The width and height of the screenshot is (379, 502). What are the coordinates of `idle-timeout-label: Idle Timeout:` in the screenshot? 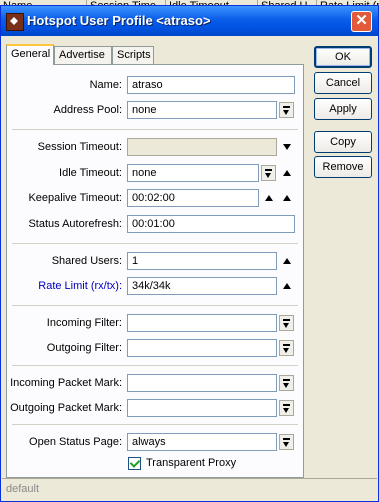 It's located at (90, 173).